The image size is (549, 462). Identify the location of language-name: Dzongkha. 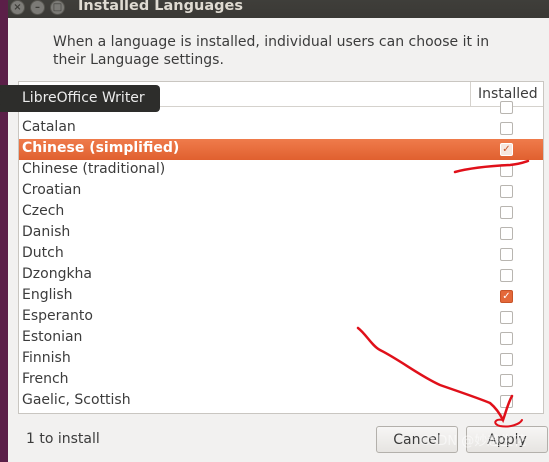
(57, 274).